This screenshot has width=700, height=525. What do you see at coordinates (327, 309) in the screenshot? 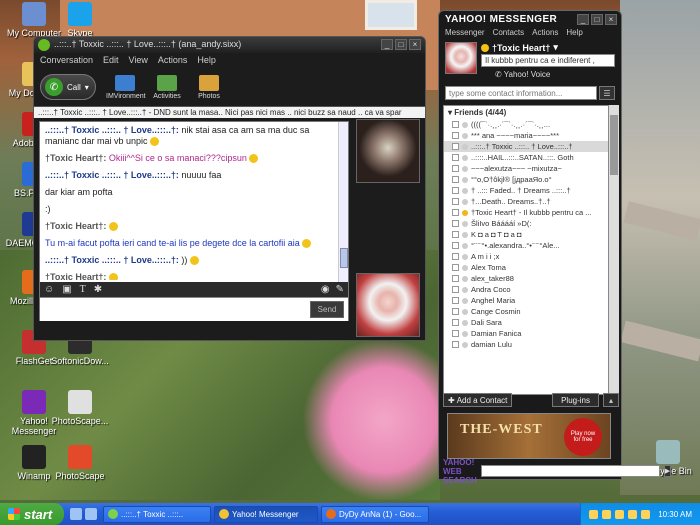
I see `send-button: Send` at bounding box center [327, 309].